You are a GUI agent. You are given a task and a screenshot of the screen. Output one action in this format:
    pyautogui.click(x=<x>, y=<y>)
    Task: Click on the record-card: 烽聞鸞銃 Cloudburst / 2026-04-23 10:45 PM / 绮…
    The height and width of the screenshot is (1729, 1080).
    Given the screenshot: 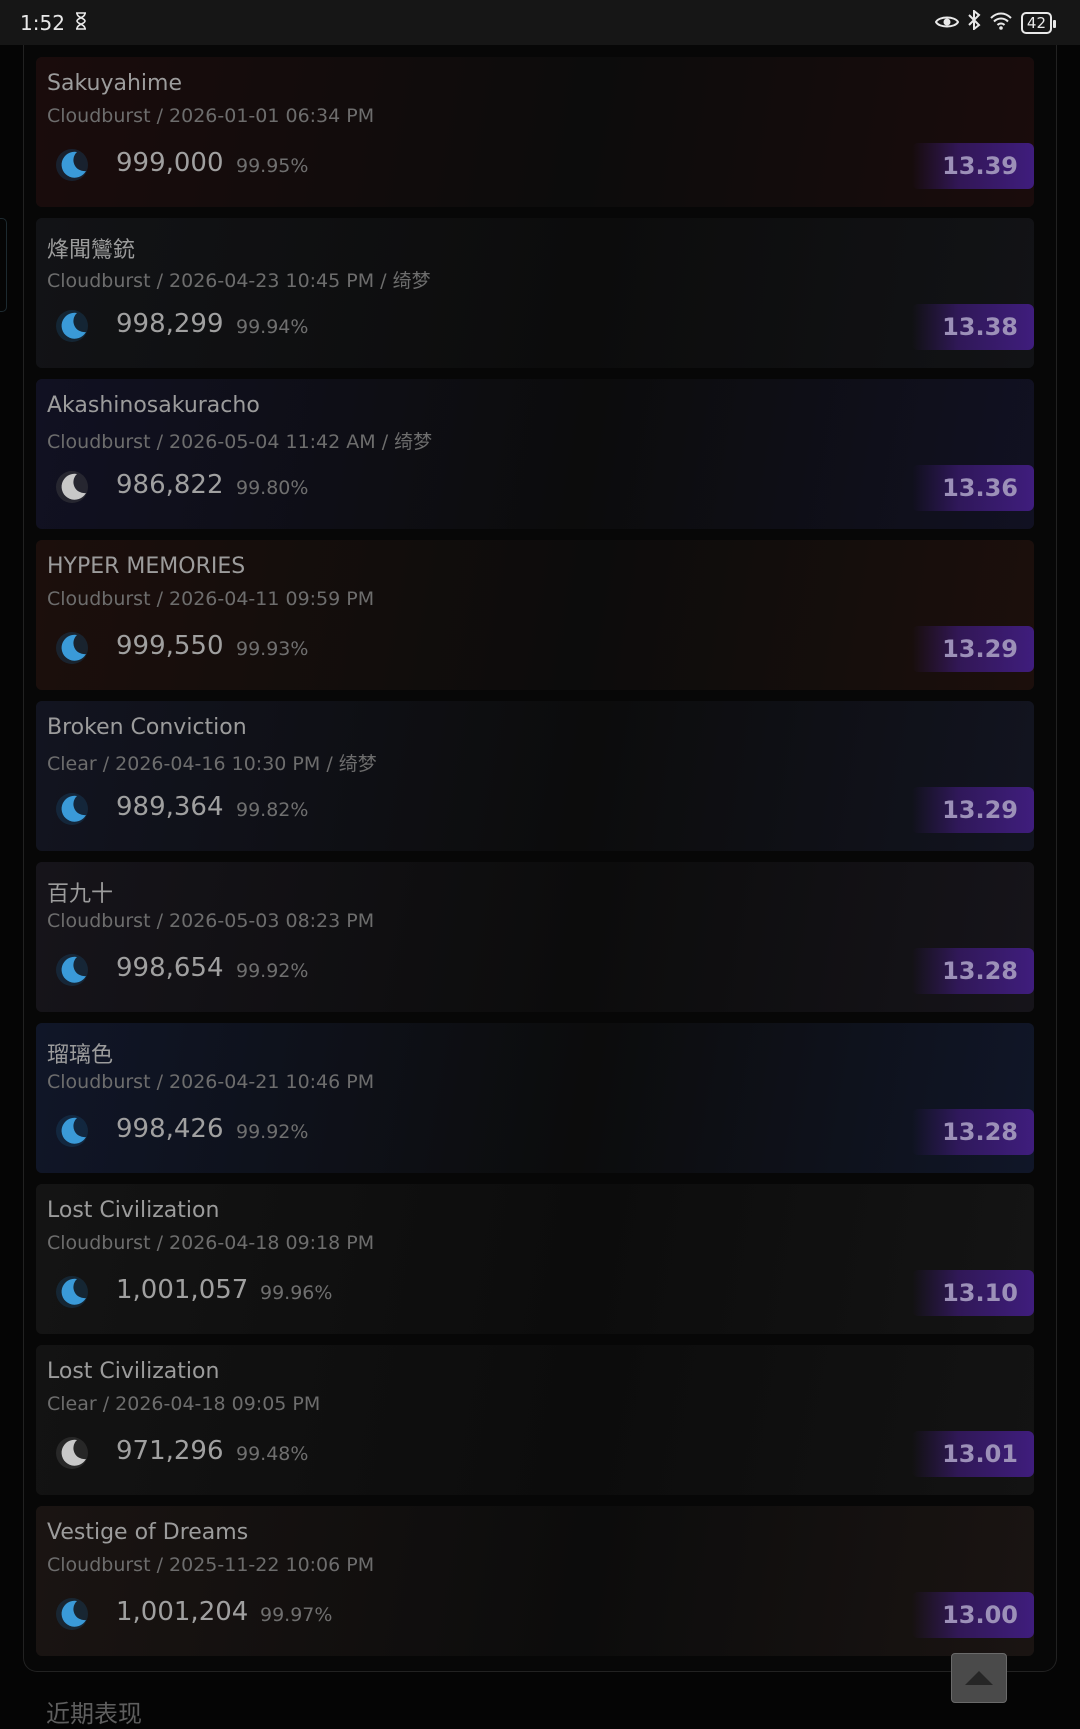 What is the action you would take?
    pyautogui.click(x=535, y=293)
    